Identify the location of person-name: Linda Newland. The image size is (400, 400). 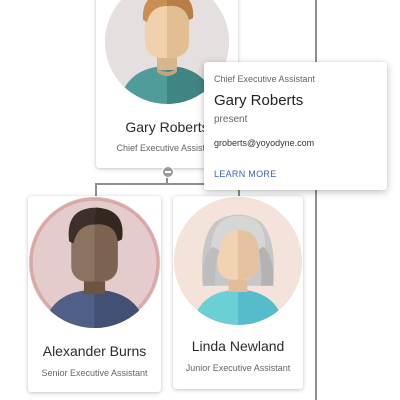
(238, 346).